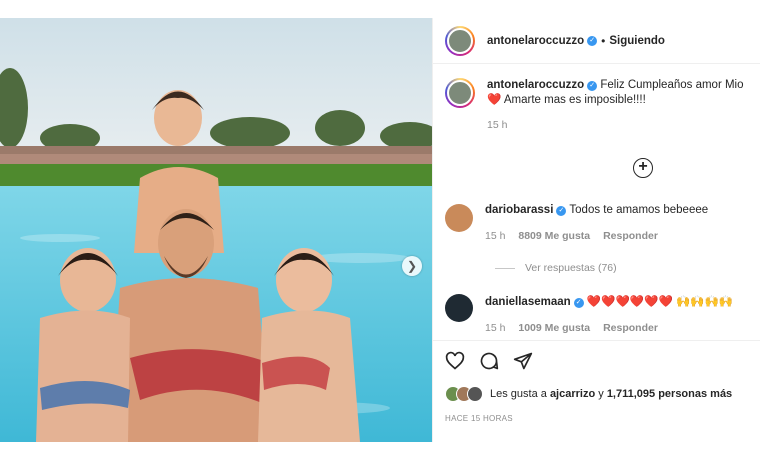 The image size is (760, 460). Describe the element at coordinates (519, 210) in the screenshot. I see `commenter-username: dariobarassi` at that location.